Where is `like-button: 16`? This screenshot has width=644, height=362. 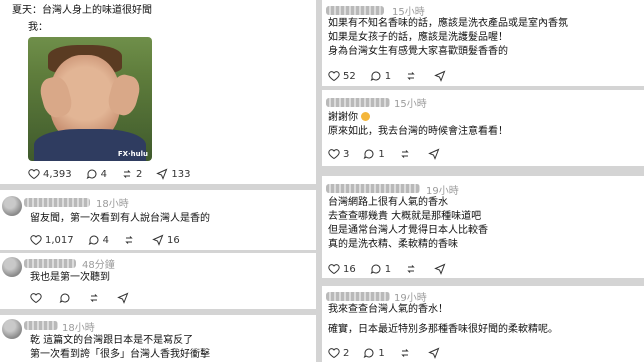 like-button: 16 is located at coordinates (342, 269).